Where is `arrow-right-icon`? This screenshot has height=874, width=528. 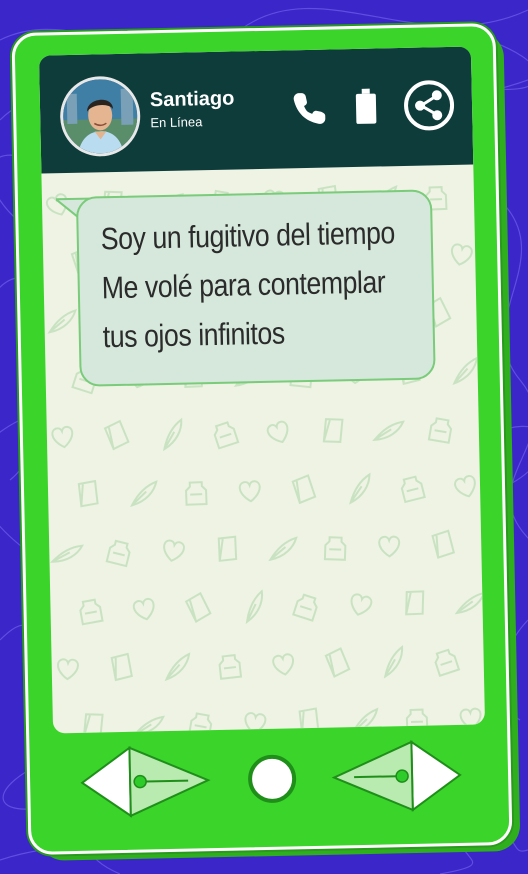 arrow-right-icon is located at coordinates (396, 776).